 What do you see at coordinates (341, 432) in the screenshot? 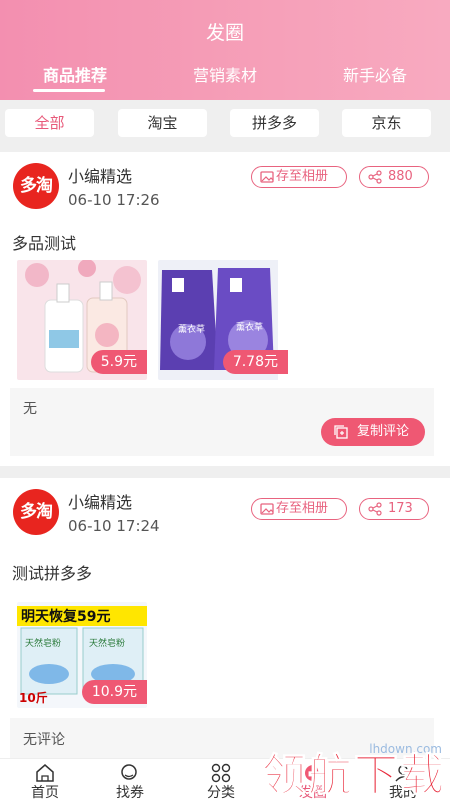
I see `copy-icon` at bounding box center [341, 432].